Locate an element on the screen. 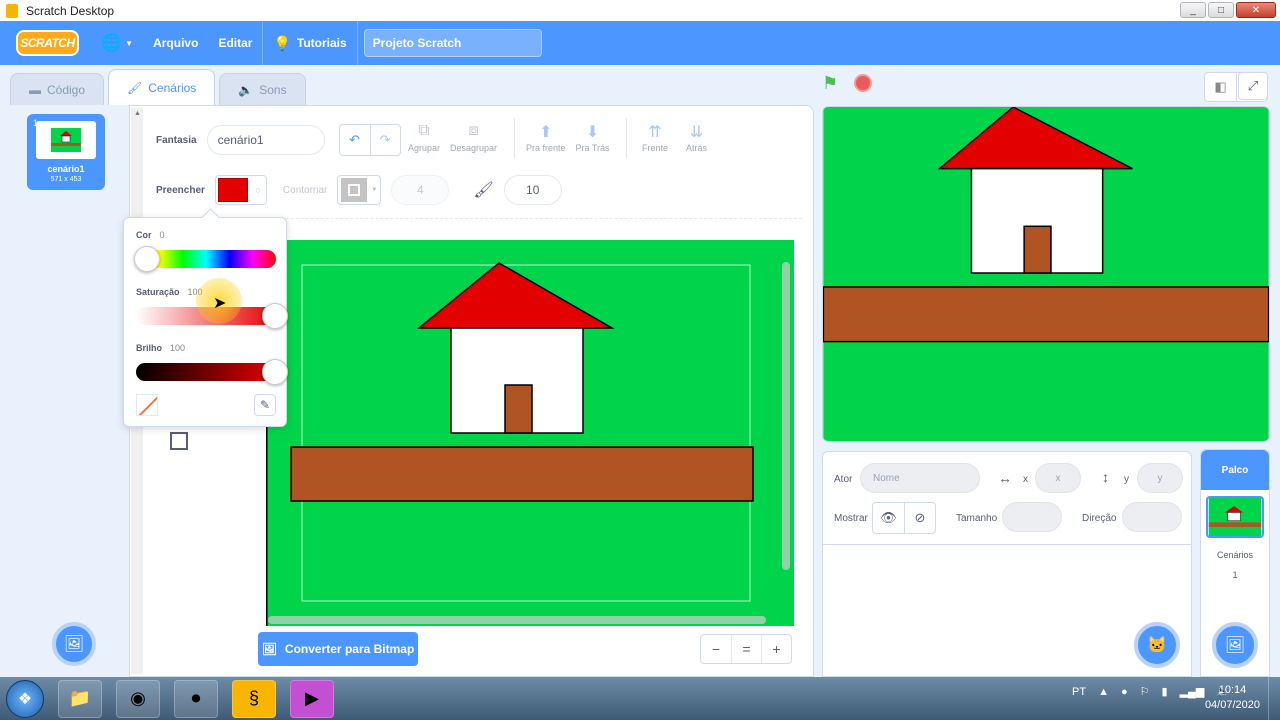 Image resolution: width=1280 pixels, height=720 pixels. tutorials-menu: 💡 Tutoriais is located at coordinates (309, 43).